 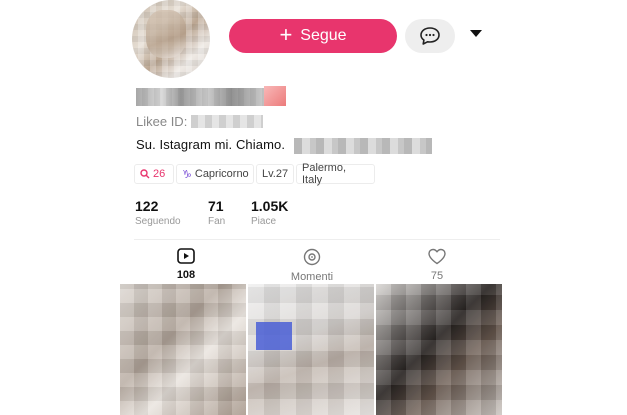 I want to click on stat-label: Seguendo, so click(x=158, y=221).